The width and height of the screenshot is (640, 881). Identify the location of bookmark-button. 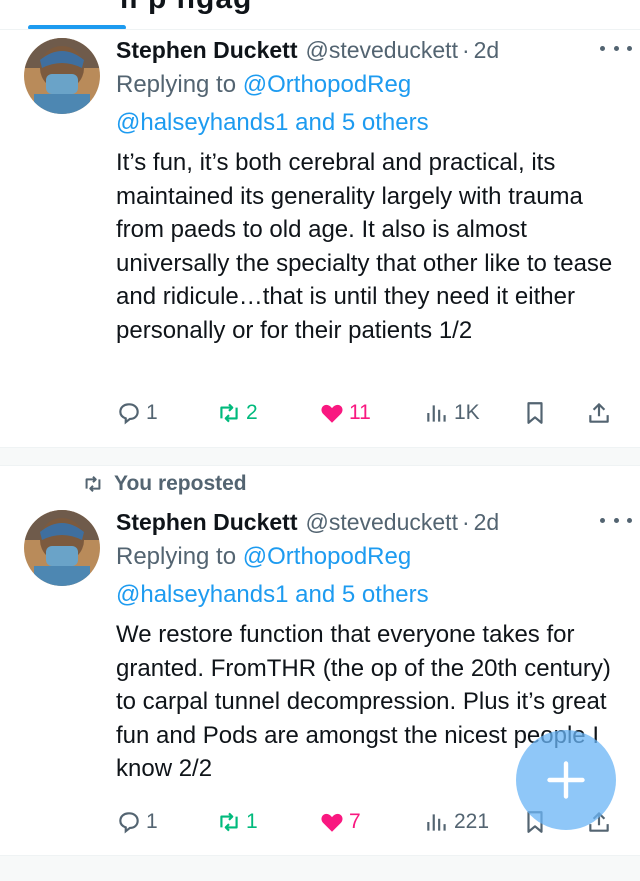
(535, 413).